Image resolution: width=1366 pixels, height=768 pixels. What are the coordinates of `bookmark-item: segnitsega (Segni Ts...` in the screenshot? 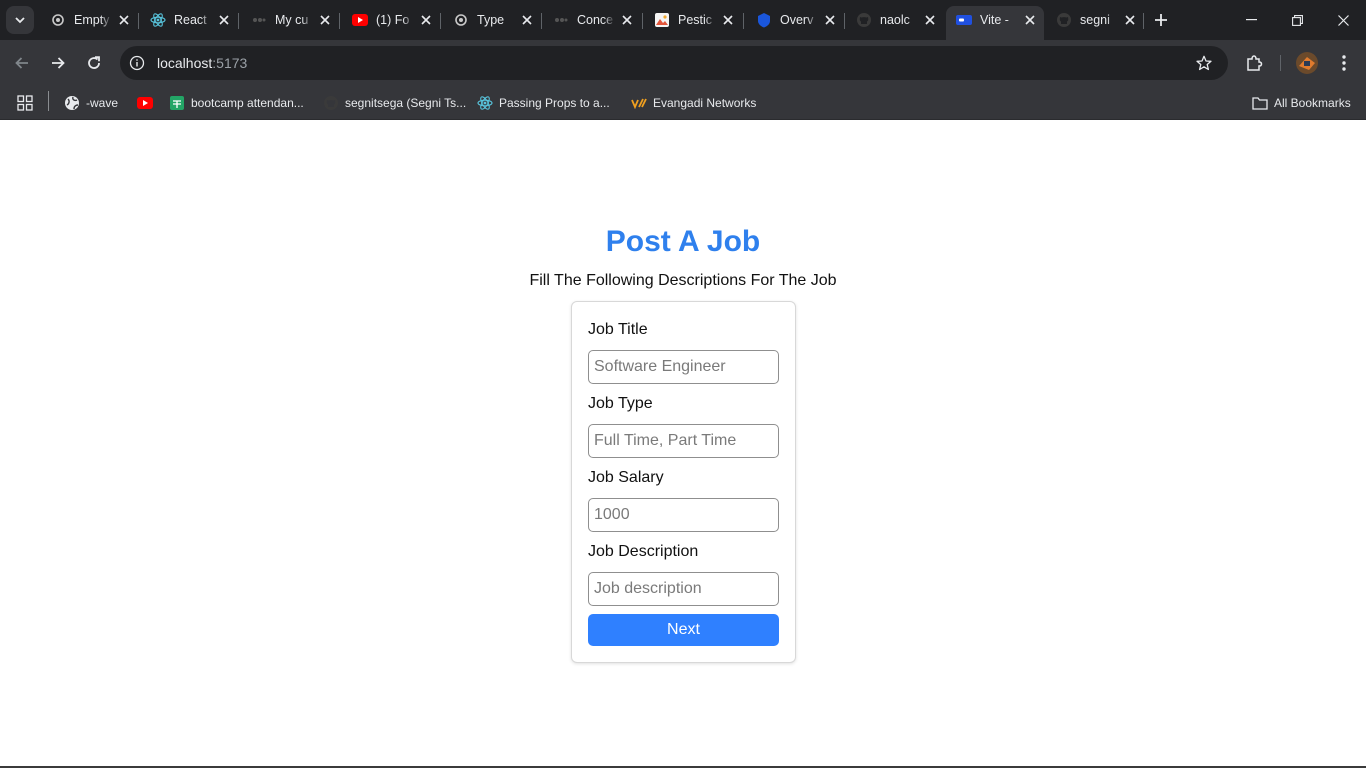 It's located at (394, 103).